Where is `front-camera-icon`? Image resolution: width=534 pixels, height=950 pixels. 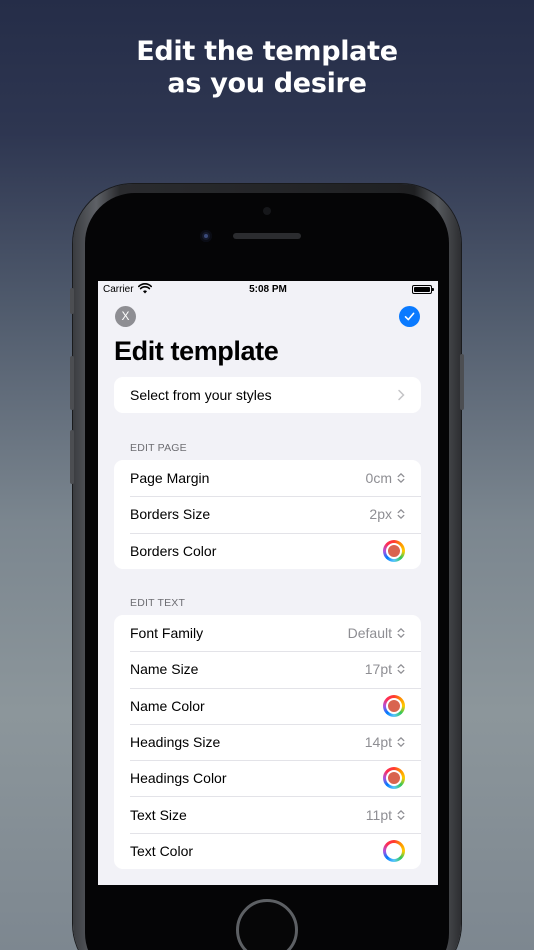
front-camera-icon is located at coordinates (206, 236).